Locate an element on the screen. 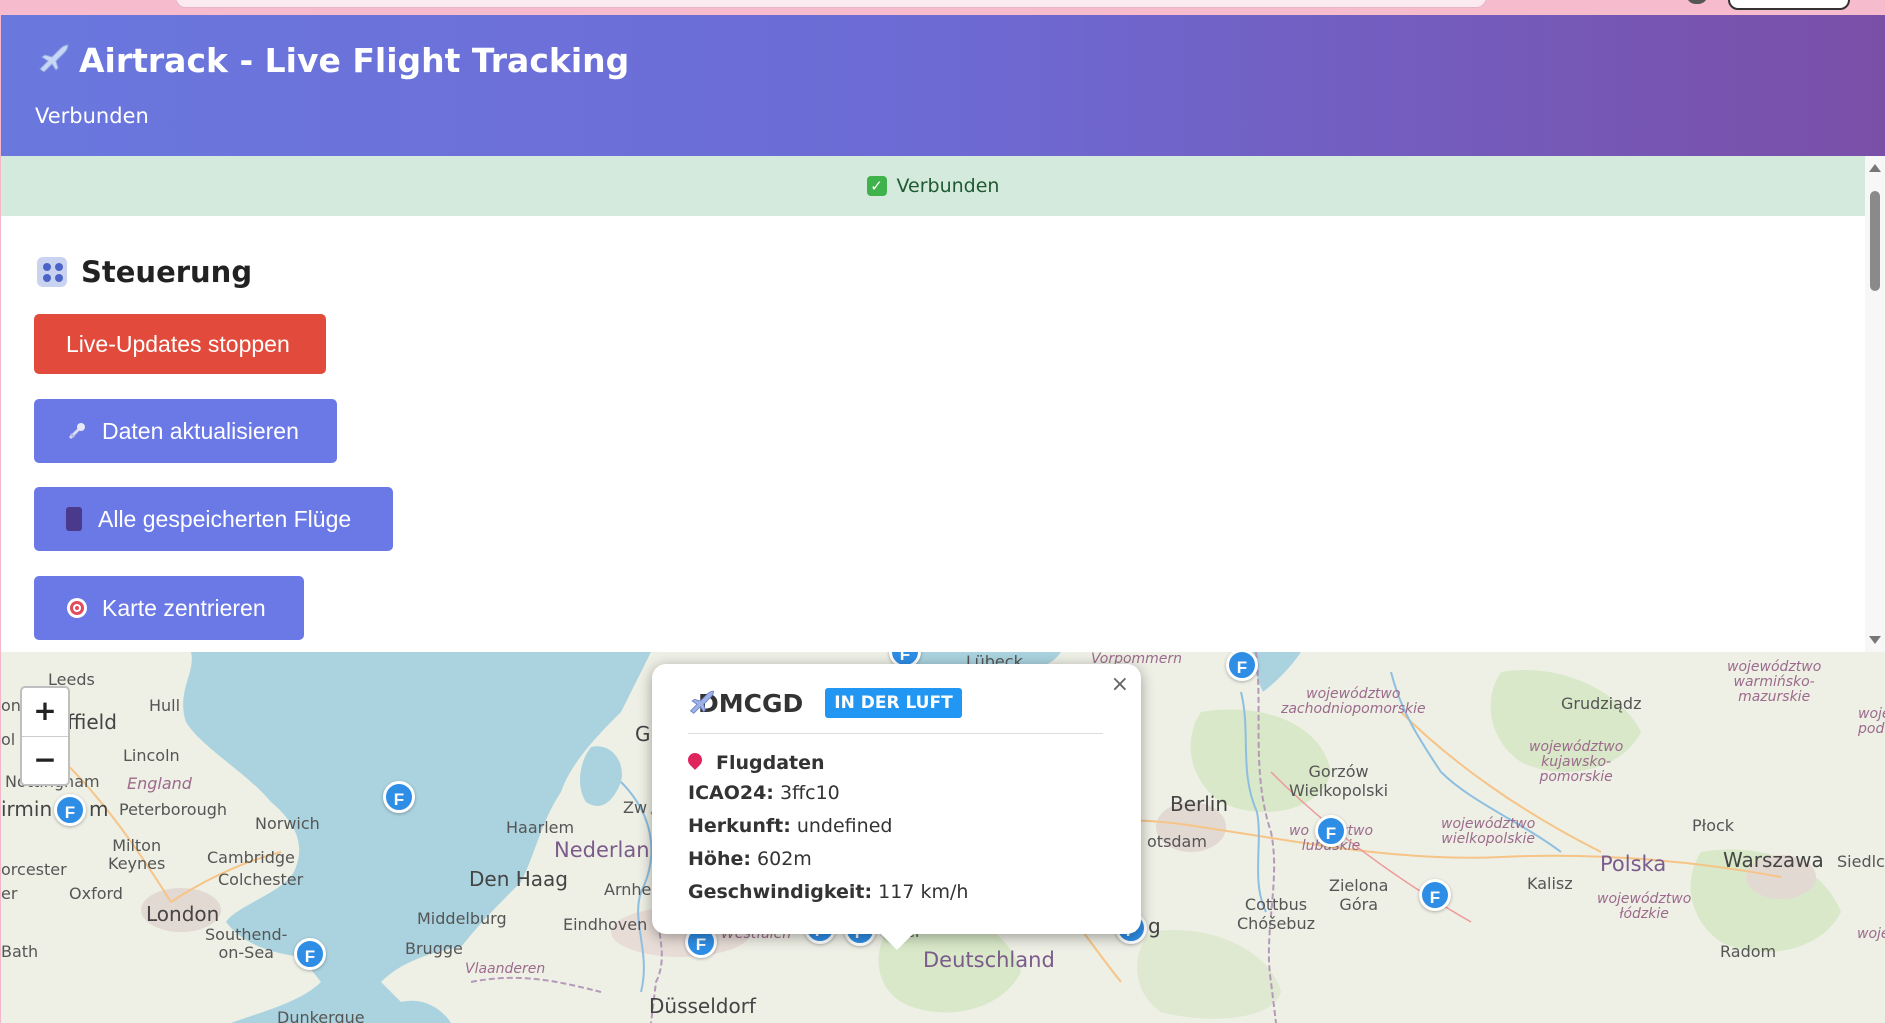  refresh-data-label: Daten aktualisieren is located at coordinates (200, 430).